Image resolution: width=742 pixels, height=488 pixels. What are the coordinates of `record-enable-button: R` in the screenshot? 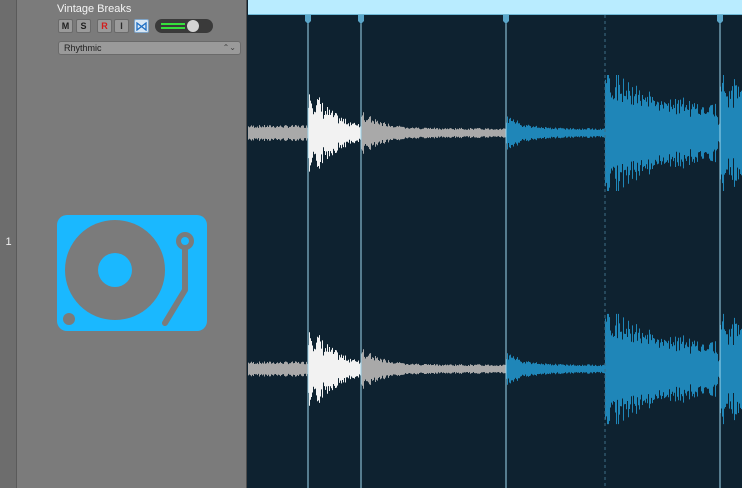 It's located at (104, 26).